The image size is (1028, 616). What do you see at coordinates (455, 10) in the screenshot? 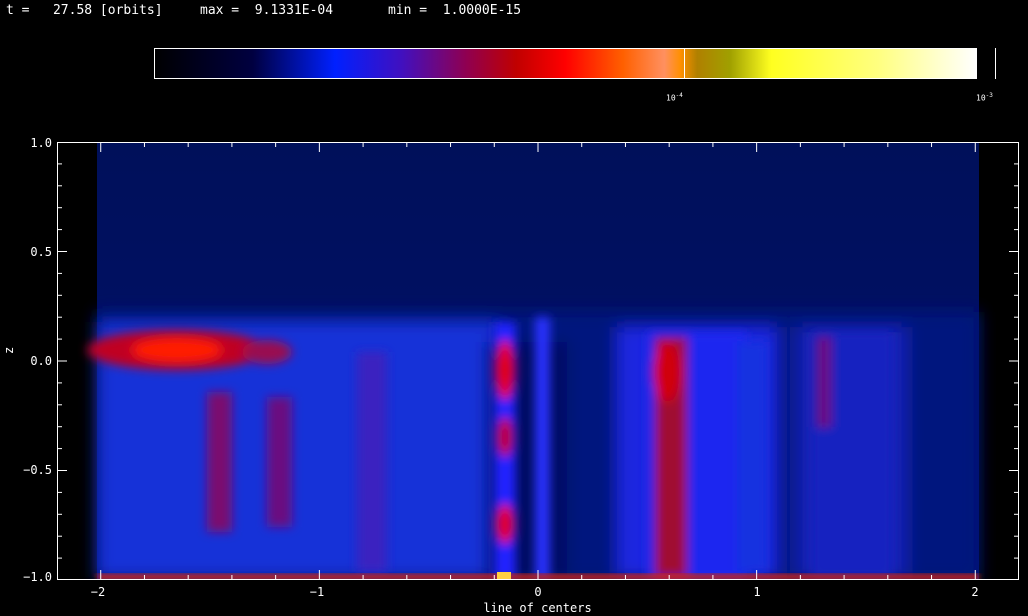
I see `min-readout: min = 1.0000E-15` at bounding box center [455, 10].